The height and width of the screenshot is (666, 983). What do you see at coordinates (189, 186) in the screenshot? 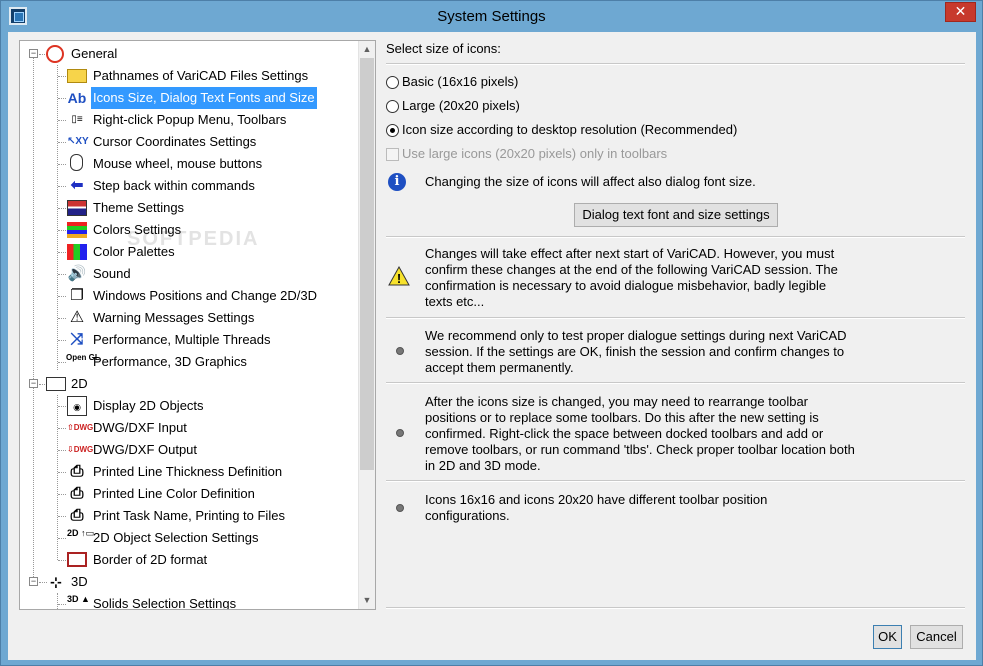
I see `tree-item-step-back: ⬅ Step back within commands` at bounding box center [189, 186].